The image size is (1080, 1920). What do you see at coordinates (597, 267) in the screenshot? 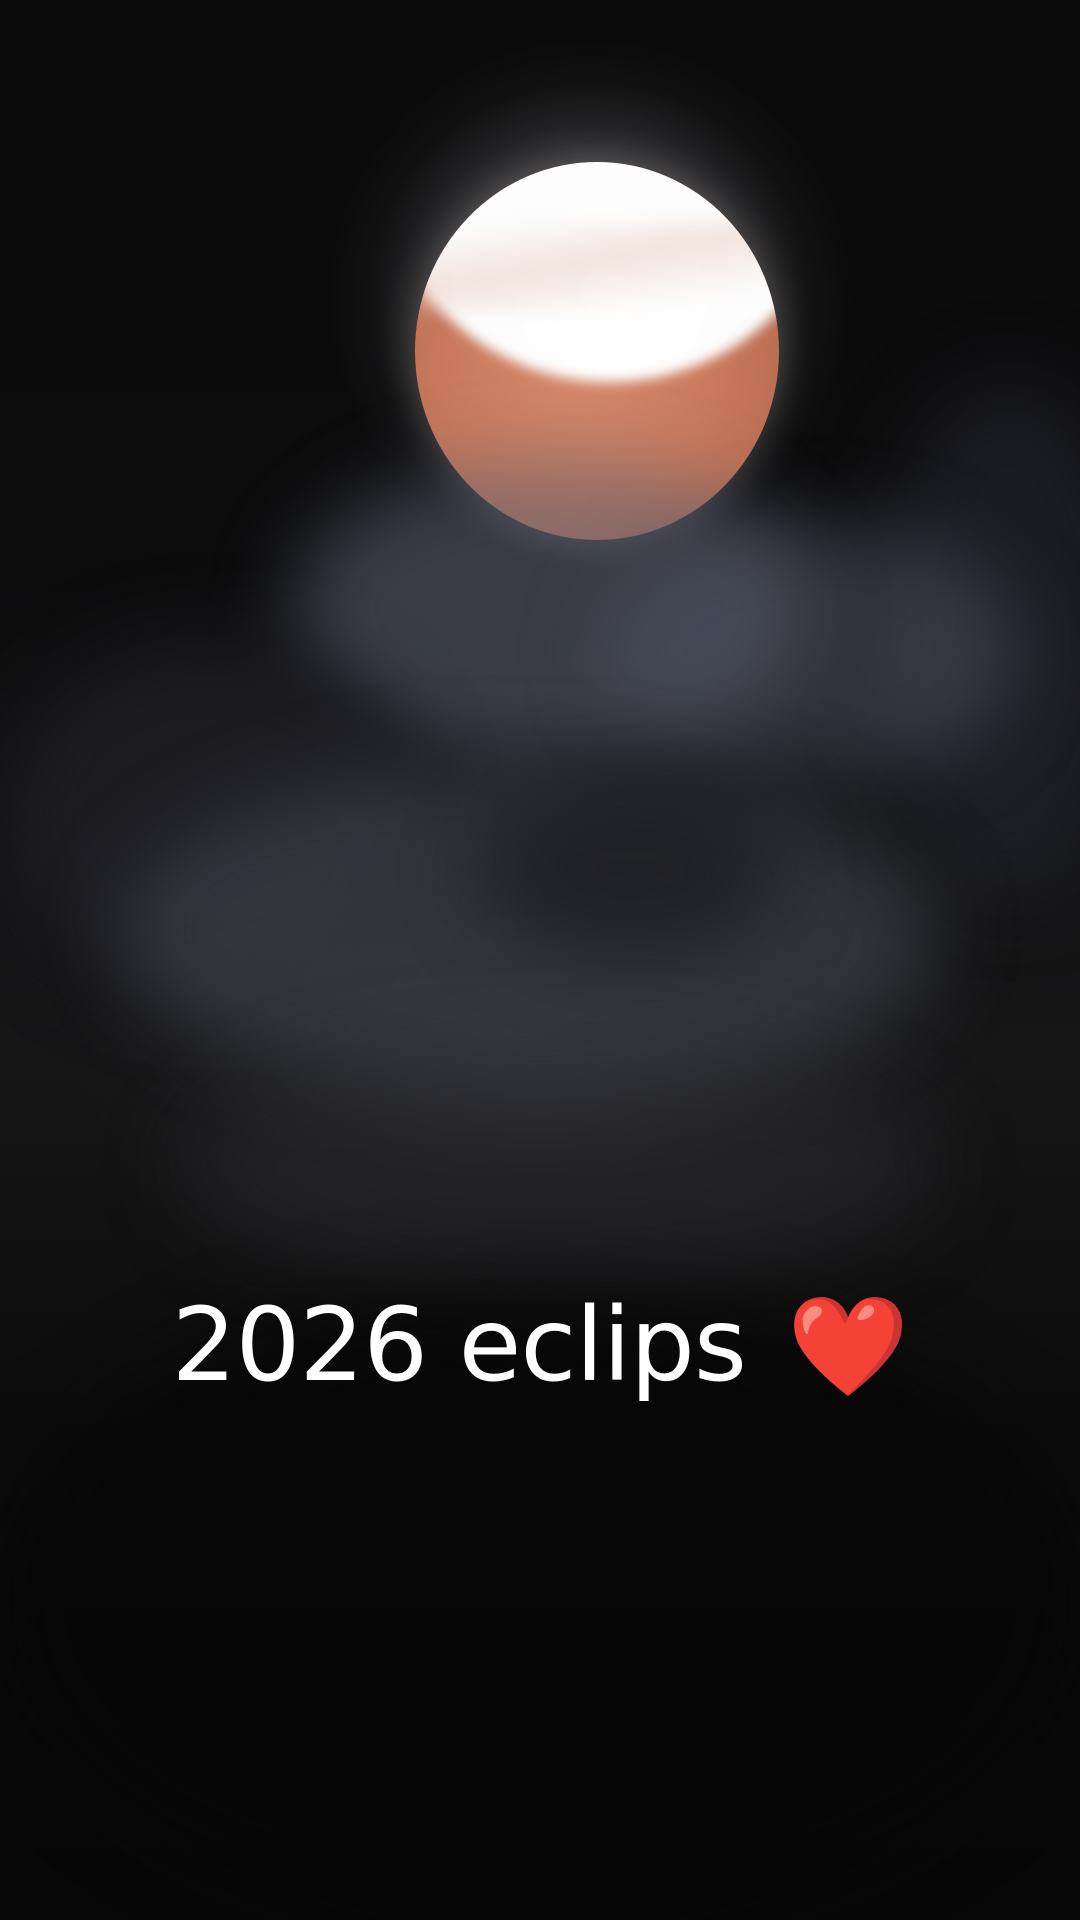
I see `moon-shadow-edge` at bounding box center [597, 267].